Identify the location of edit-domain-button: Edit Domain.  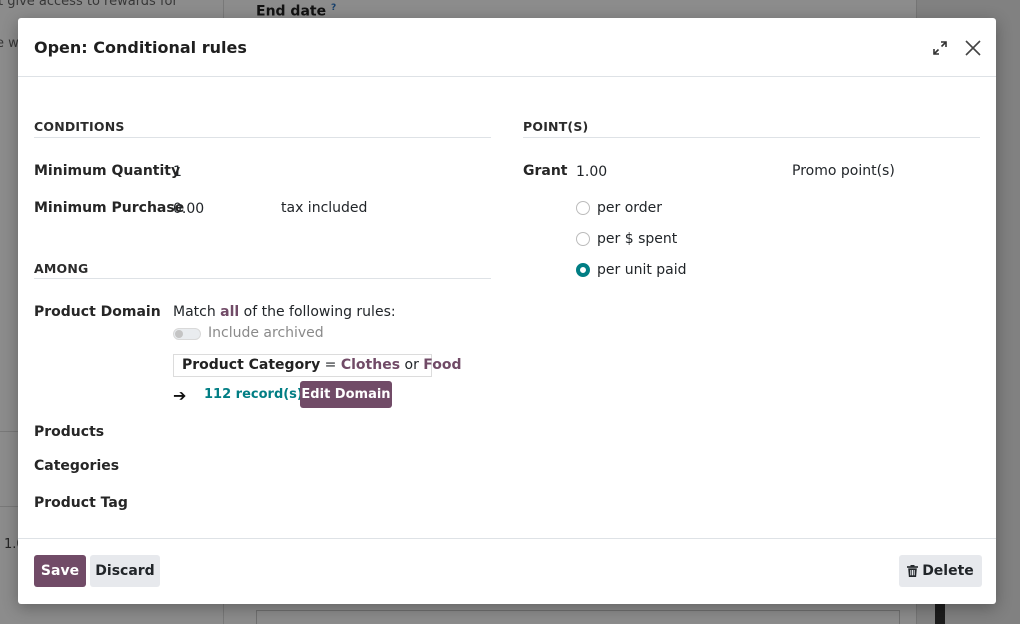
(346, 394).